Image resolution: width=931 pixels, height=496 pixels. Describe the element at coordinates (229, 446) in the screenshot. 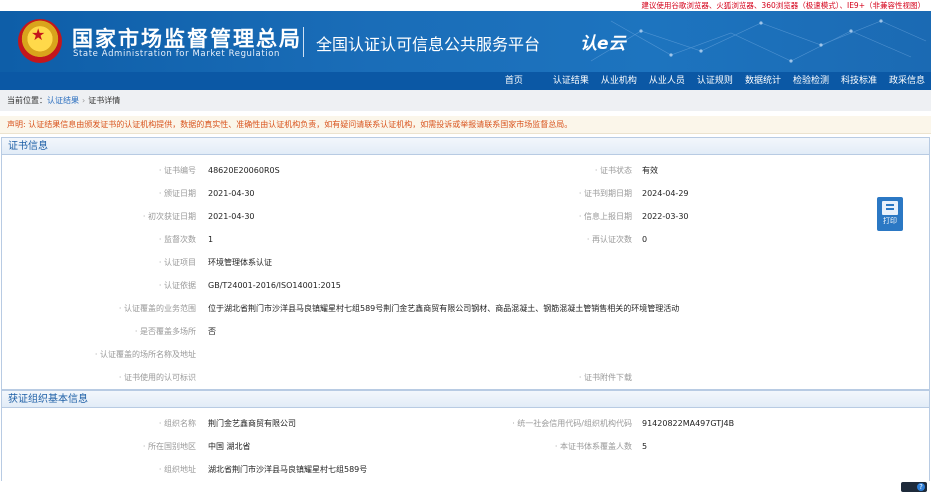

I see `region-value: 中国 湖北省` at that location.